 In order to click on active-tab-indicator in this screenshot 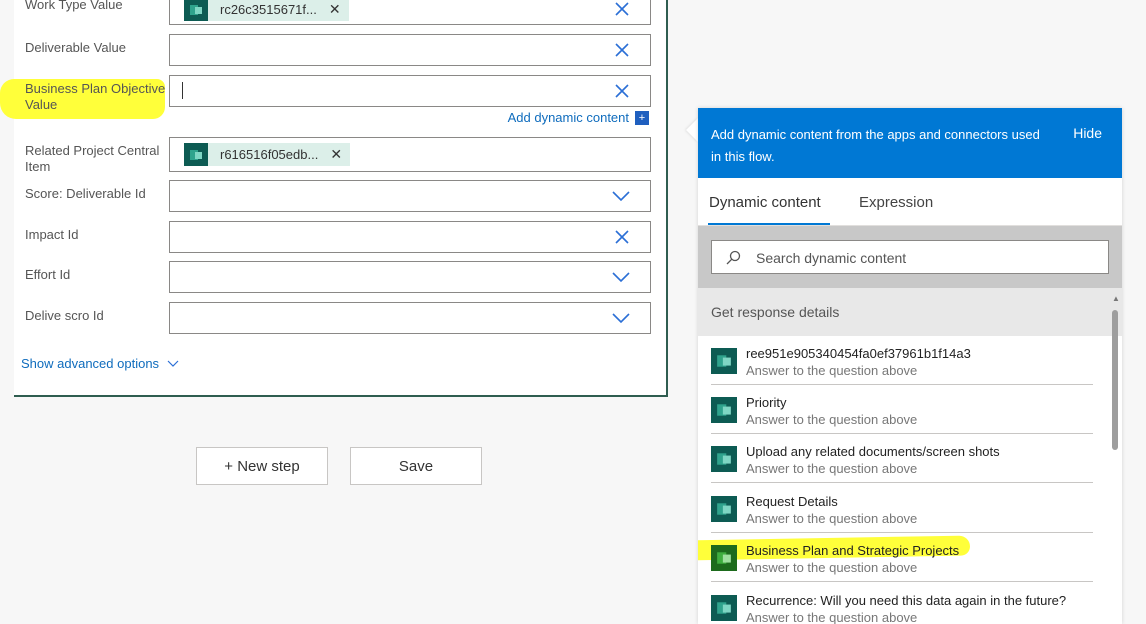, I will do `click(769, 224)`.